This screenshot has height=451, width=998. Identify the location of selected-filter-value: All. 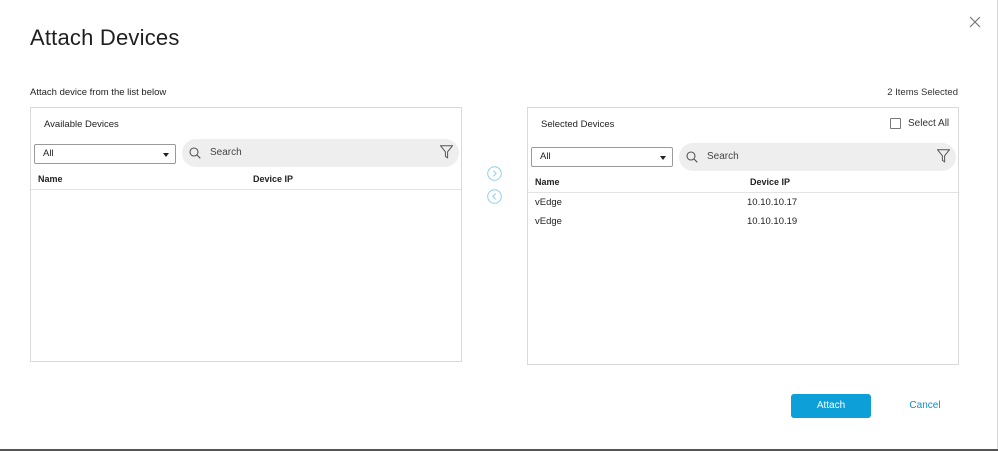
(545, 156).